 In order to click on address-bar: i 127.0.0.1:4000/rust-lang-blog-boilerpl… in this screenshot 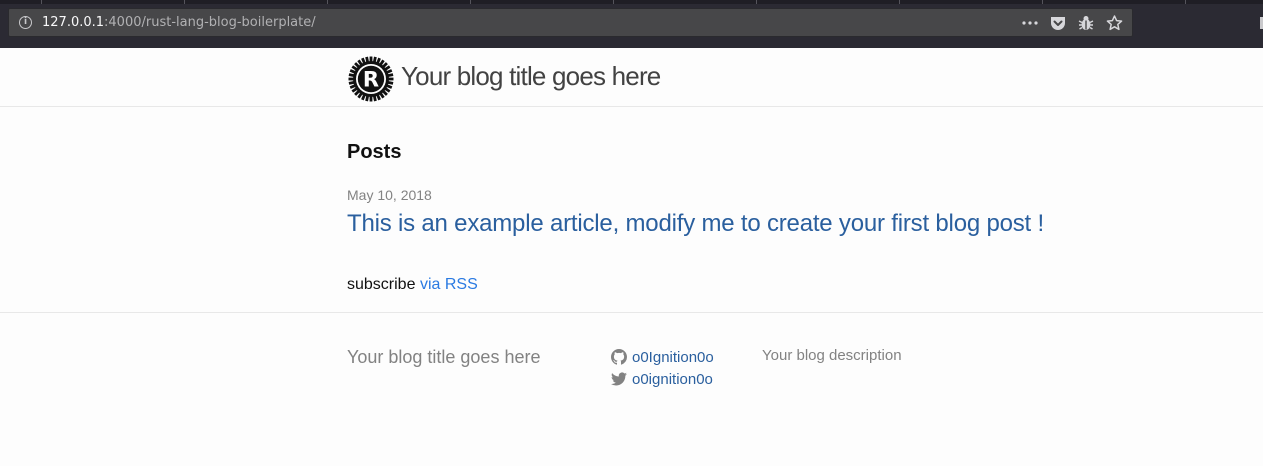, I will do `click(570, 22)`.